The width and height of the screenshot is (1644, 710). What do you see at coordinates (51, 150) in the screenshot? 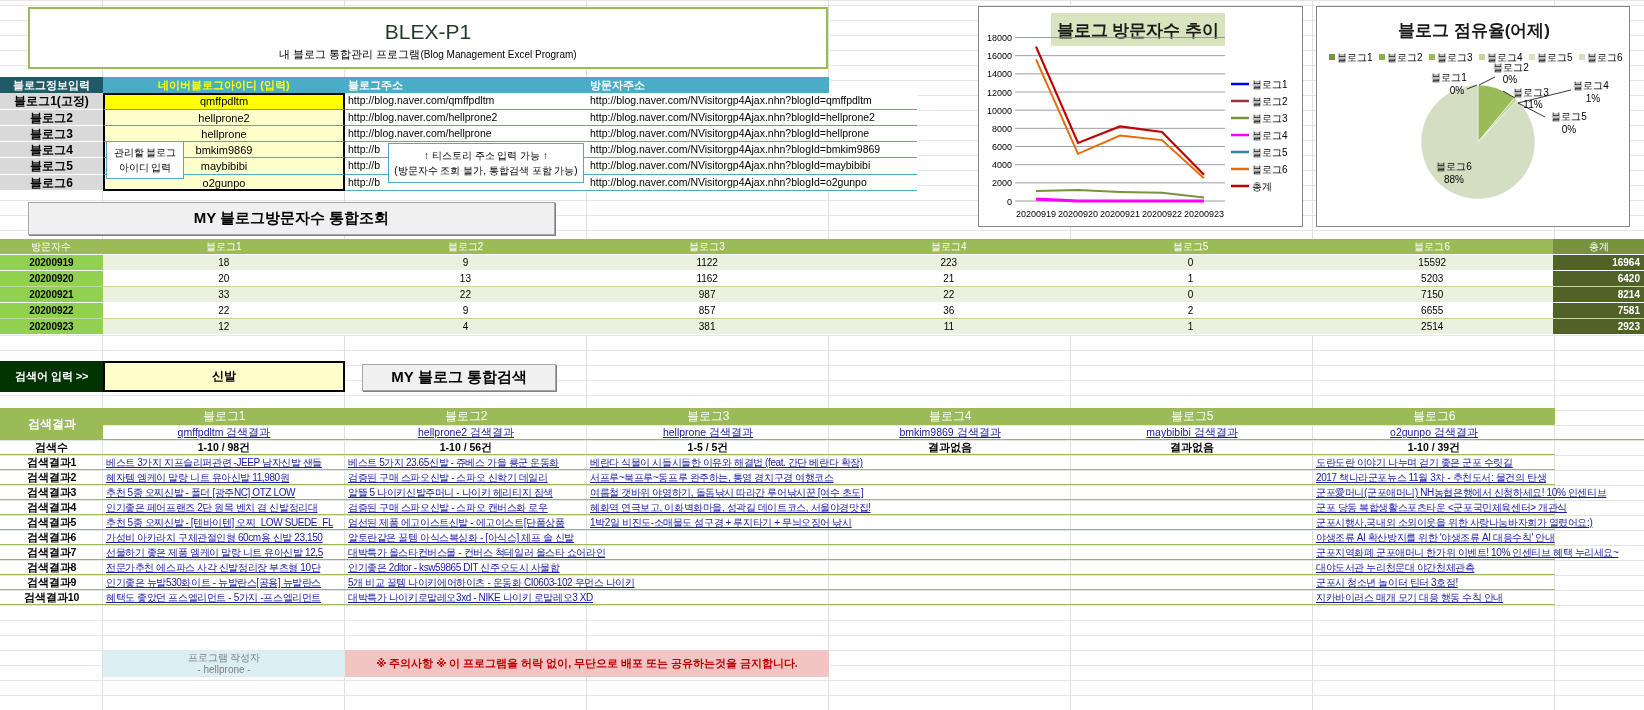
I see `row-label: 블로그4` at bounding box center [51, 150].